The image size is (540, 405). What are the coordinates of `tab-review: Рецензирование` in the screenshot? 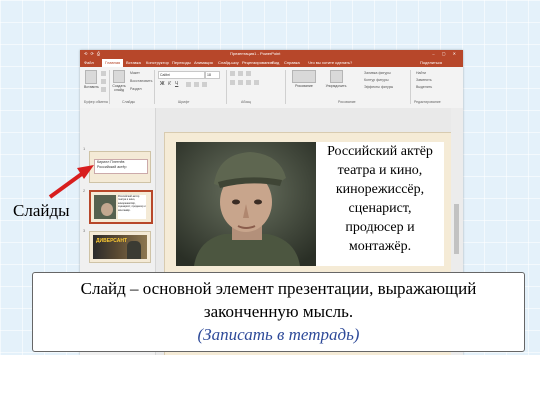 It's located at (257, 63).